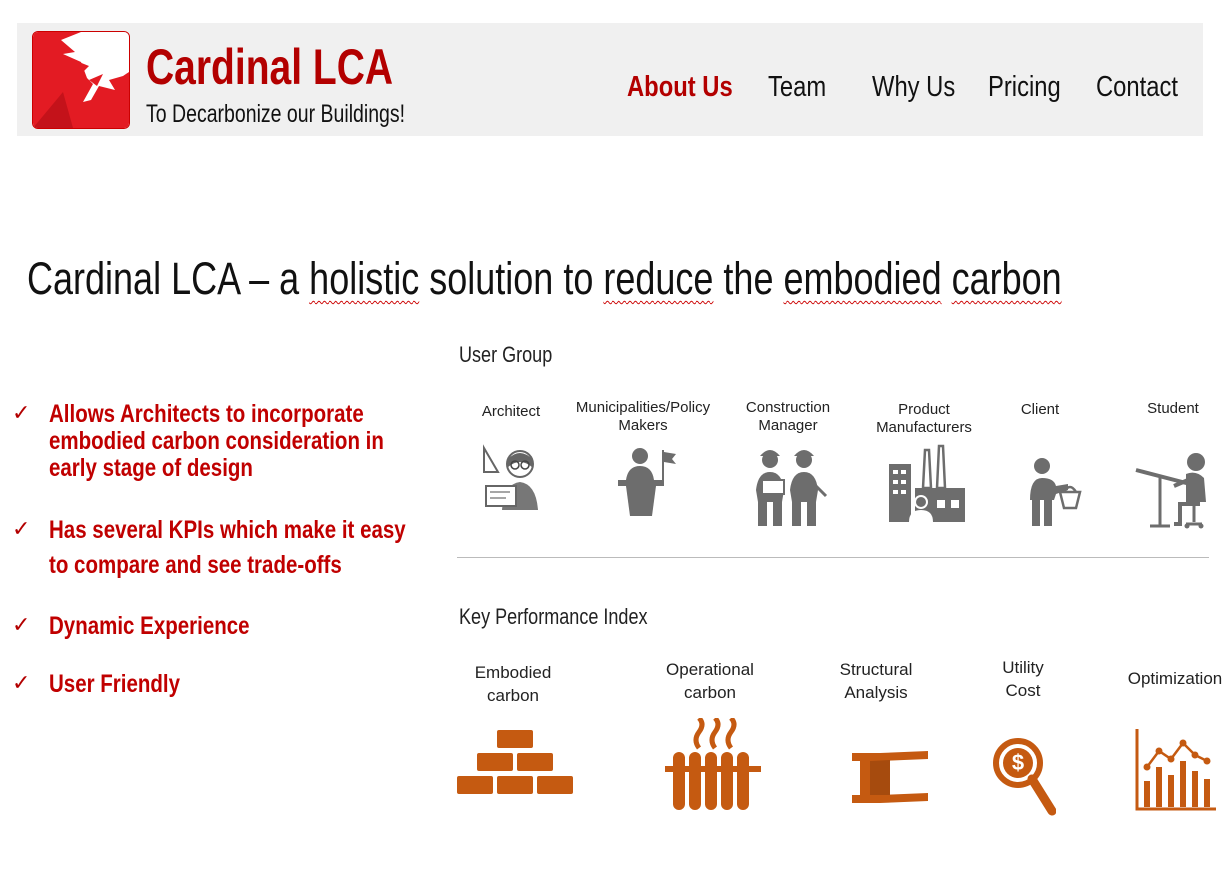 The height and width of the screenshot is (888, 1232). I want to click on user-group-label: Architect, so click(511, 411).